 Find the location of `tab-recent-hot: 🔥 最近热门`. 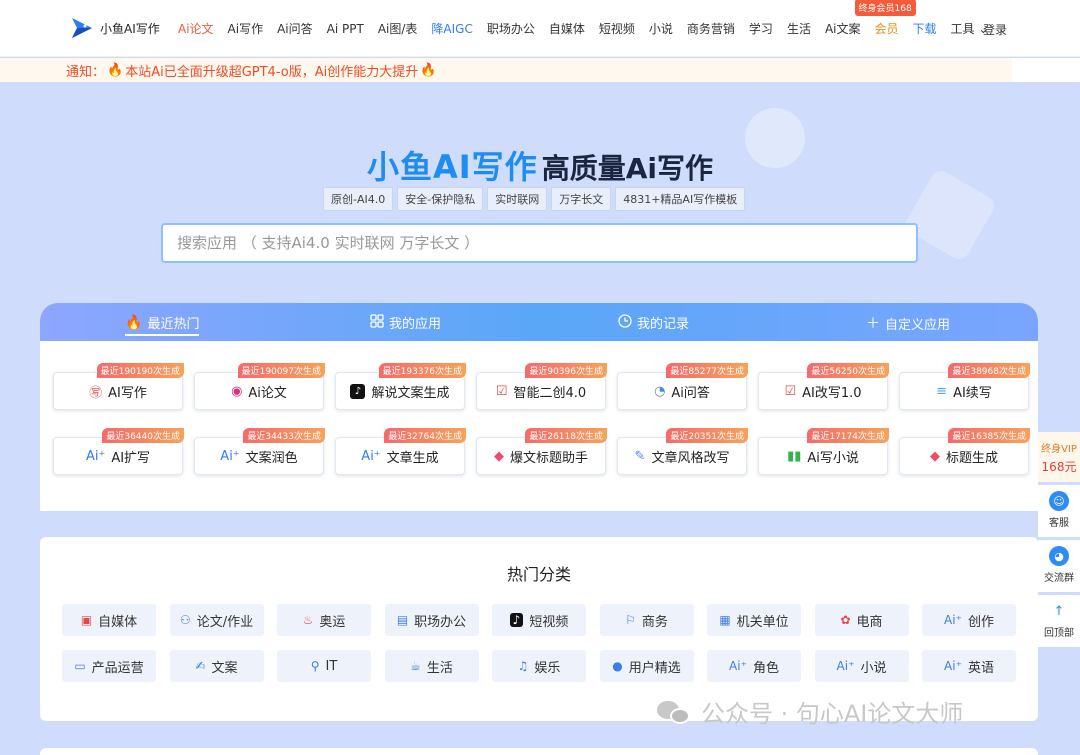

tab-recent-hot: 🔥 最近热门 is located at coordinates (162, 324).